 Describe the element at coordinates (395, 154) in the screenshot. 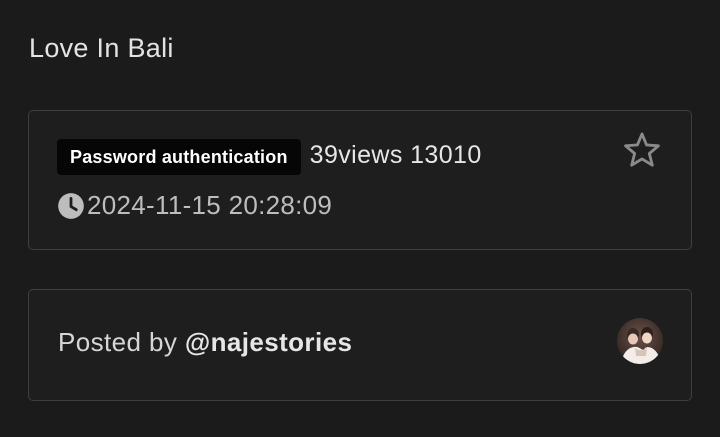

I see `views-count: 39views 13010` at that location.